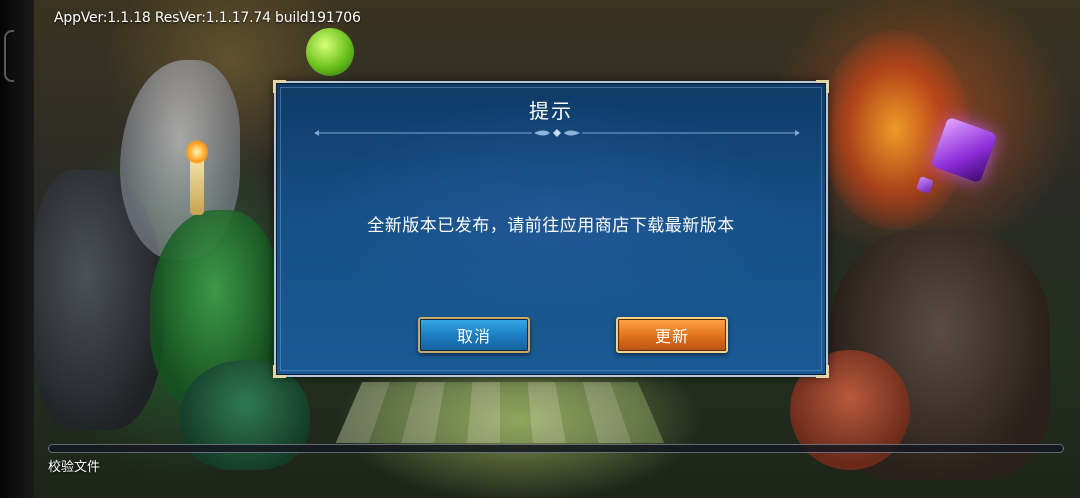 This screenshot has height=498, width=1080. What do you see at coordinates (197, 152) in the screenshot?
I see `background-candle-flame` at bounding box center [197, 152].